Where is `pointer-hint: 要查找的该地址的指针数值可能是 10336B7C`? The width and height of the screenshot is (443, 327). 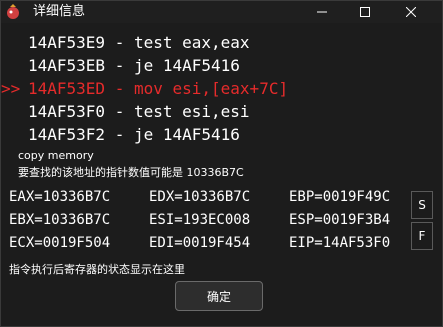 pointer-hint: 要查找的该地址的指针数值可能是 10336B7C is located at coordinates (131, 172).